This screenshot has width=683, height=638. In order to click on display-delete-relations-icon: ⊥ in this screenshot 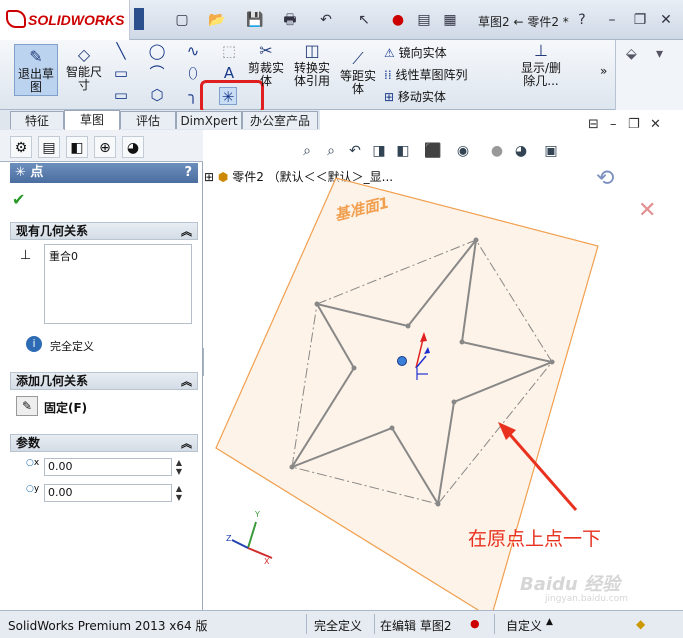, I will do `click(541, 50)`.